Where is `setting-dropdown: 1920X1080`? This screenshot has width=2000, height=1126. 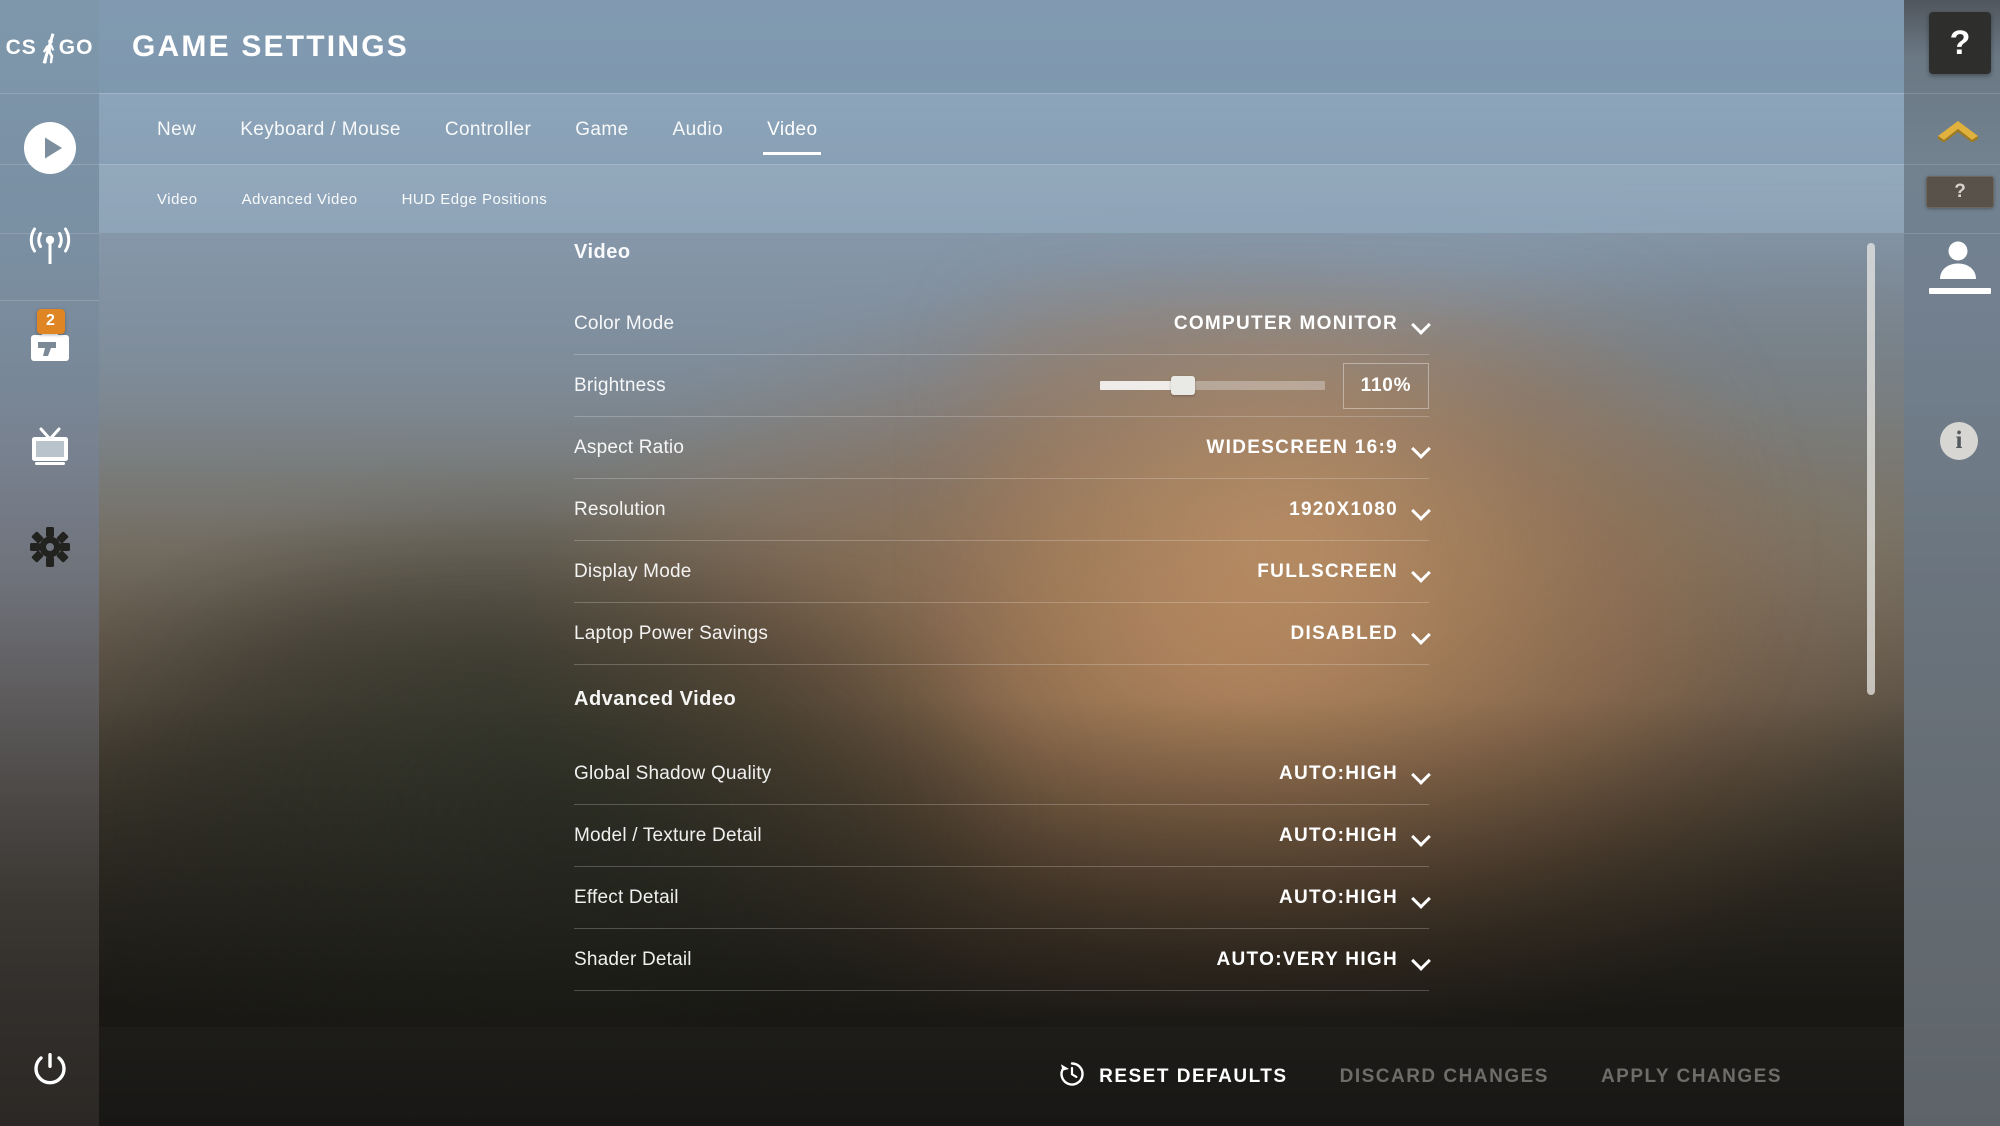 setting-dropdown: 1920X1080 is located at coordinates (1359, 510).